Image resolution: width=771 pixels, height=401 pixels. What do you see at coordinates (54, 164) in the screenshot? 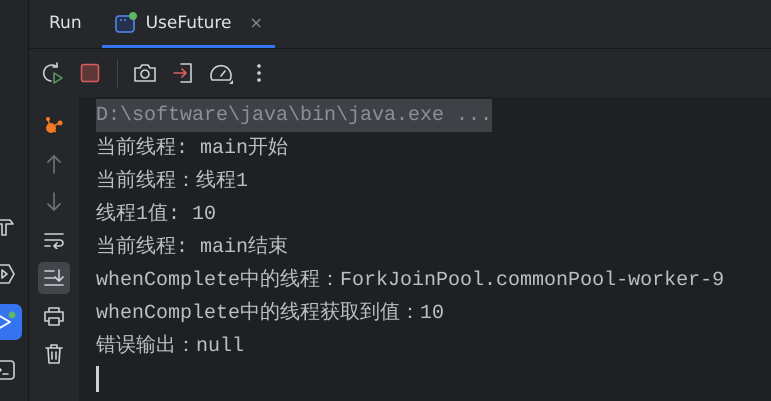
I see `up-arrow-icon` at bounding box center [54, 164].